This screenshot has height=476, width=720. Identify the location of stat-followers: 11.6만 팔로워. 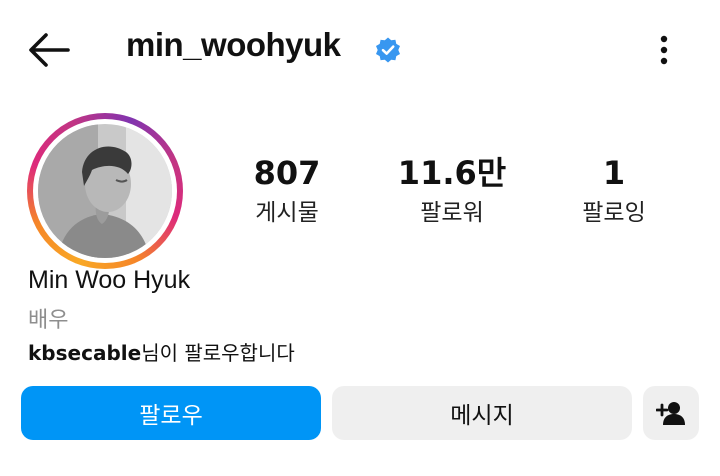
(452, 191).